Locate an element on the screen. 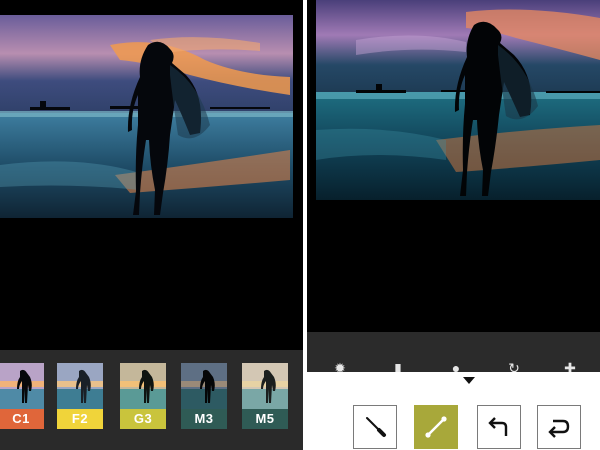  redo-icon is located at coordinates (559, 428).